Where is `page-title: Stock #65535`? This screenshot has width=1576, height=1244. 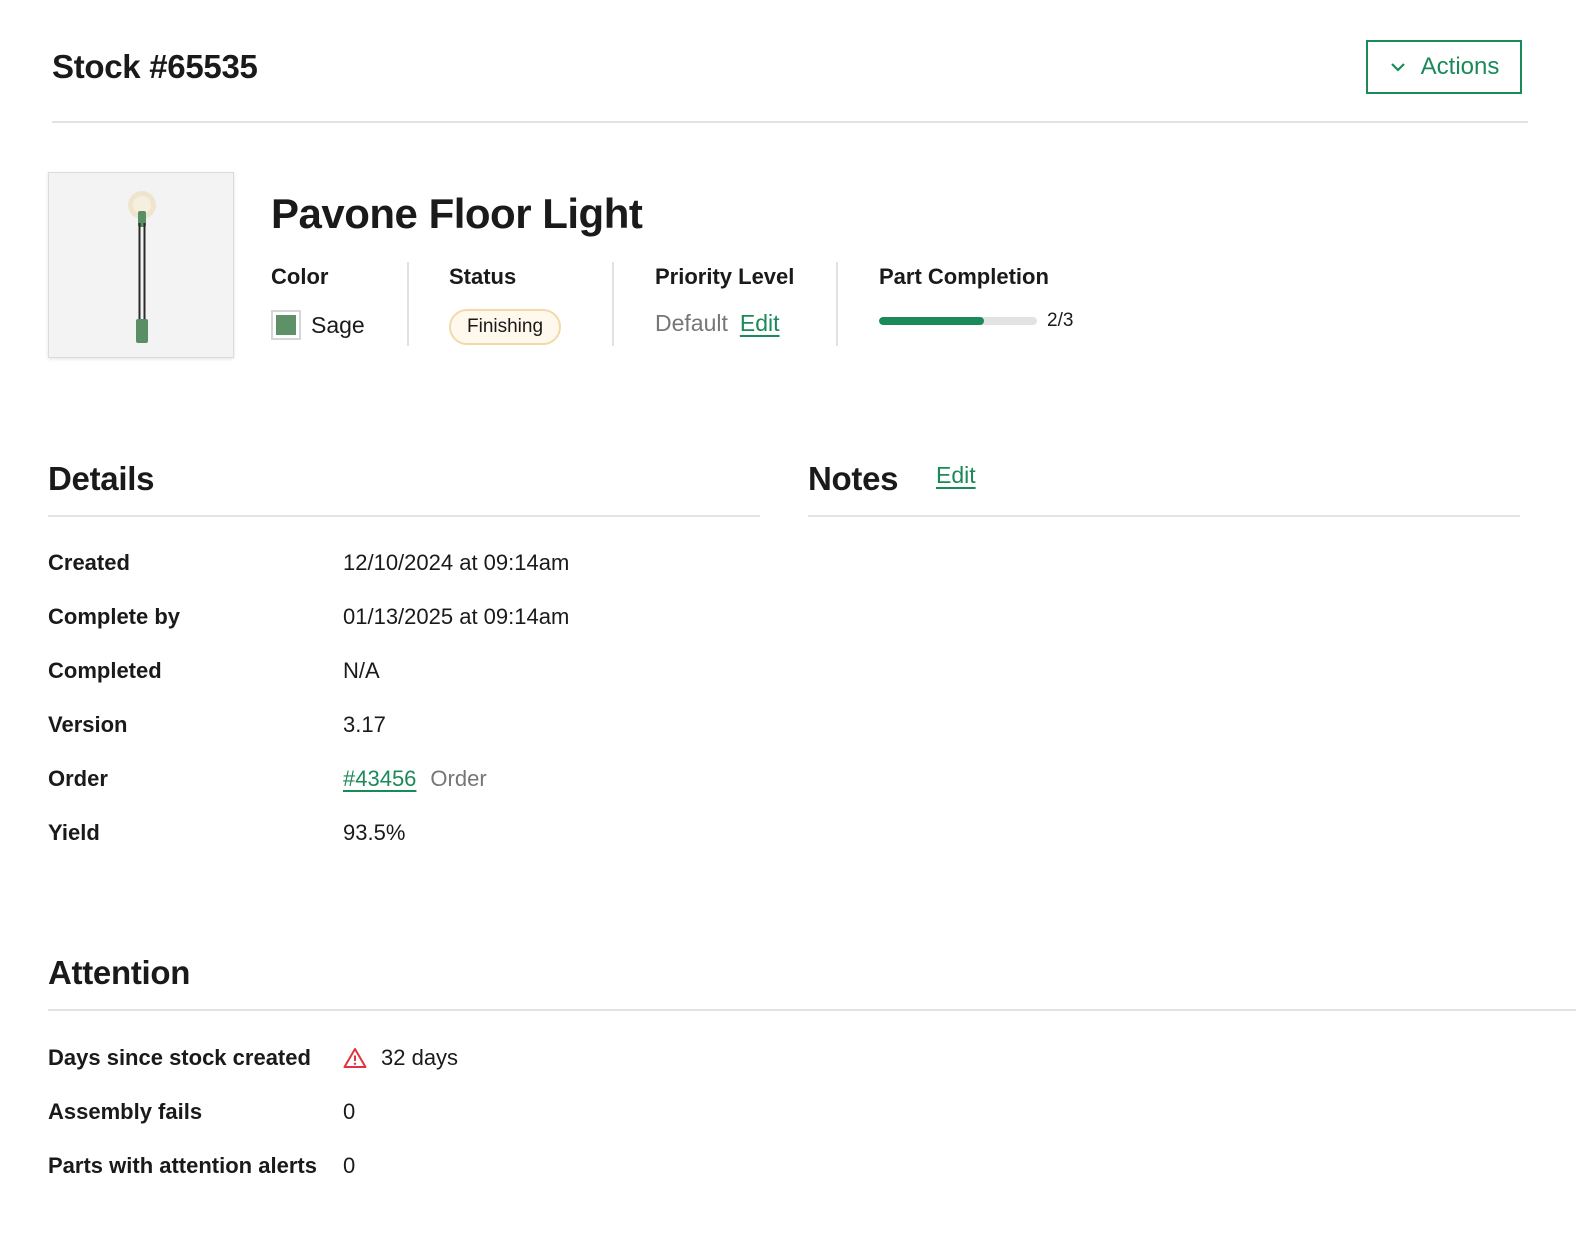
page-title: Stock #65535 is located at coordinates (155, 66).